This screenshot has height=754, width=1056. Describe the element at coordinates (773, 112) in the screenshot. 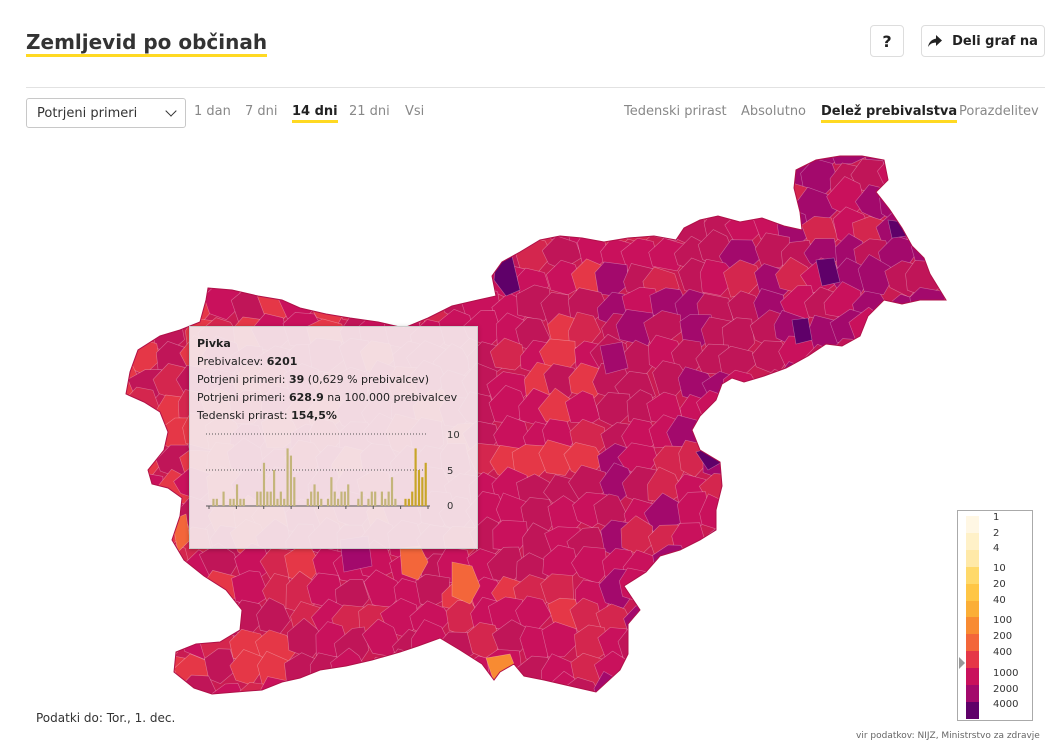

I see `view-option-absolute: Absolutno` at that location.